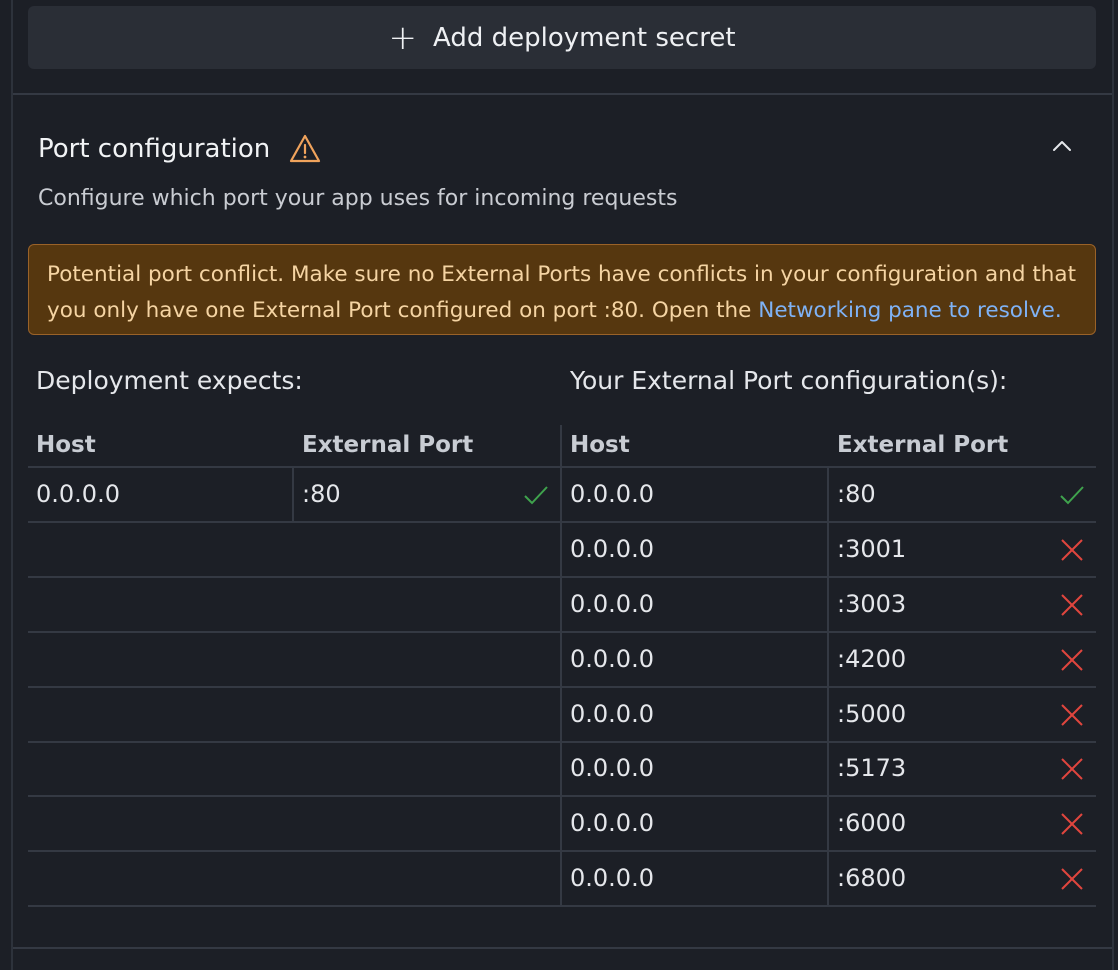 Image resolution: width=1118 pixels, height=970 pixels. Describe the element at coordinates (388, 445) in the screenshot. I see `deployment-port-header: External Port` at that location.